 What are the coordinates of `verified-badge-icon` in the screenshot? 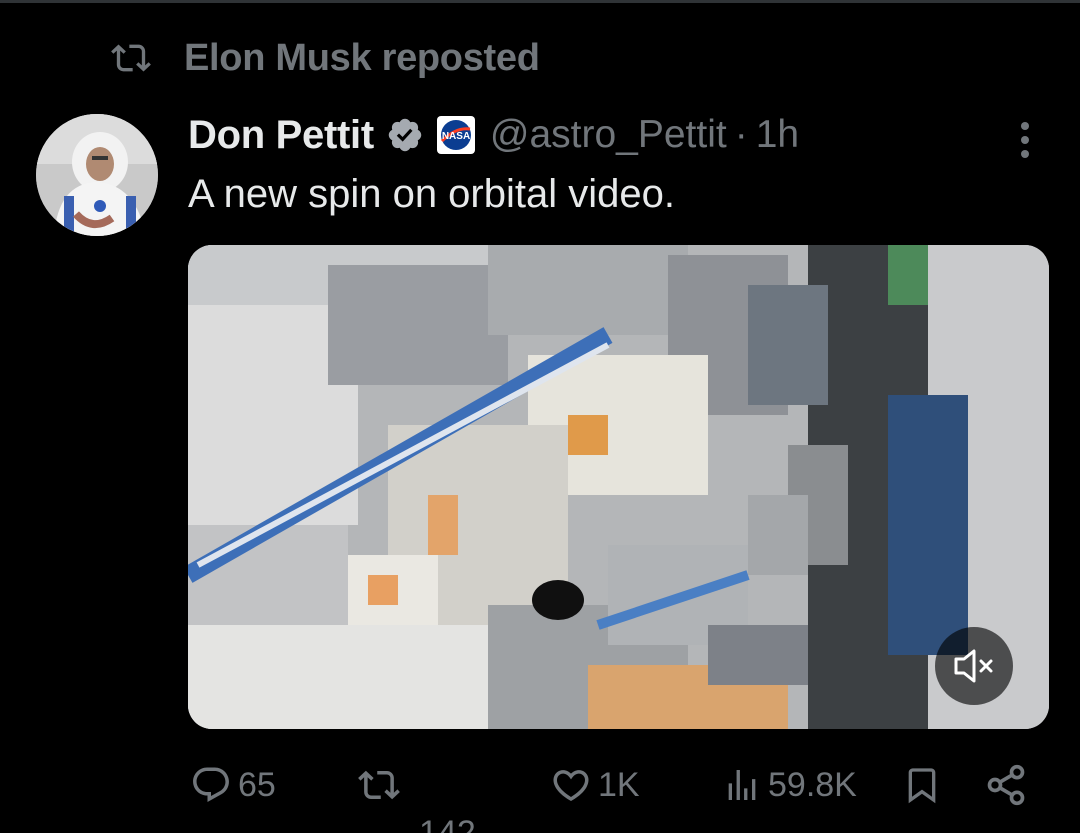 It's located at (405, 135).